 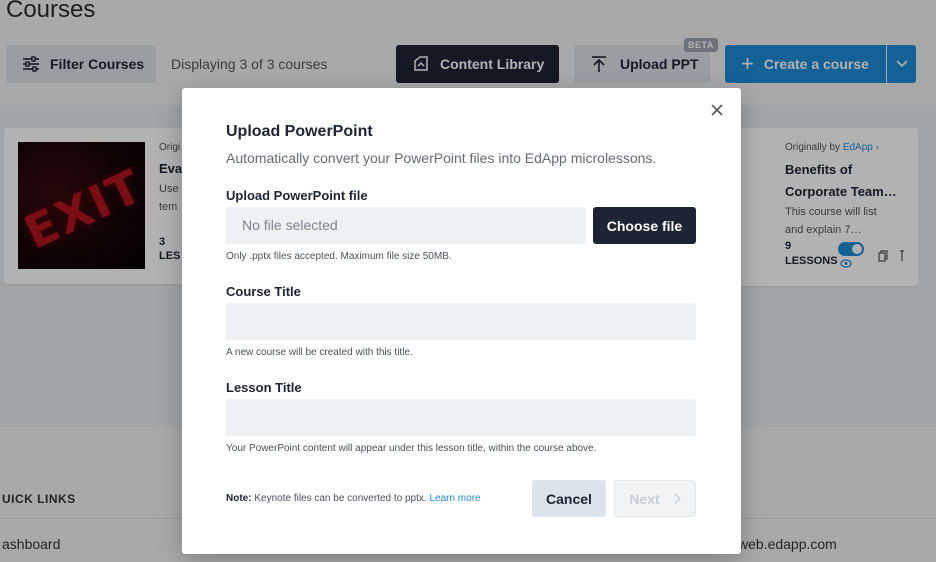 What do you see at coordinates (644, 498) in the screenshot?
I see `next-label: Next` at bounding box center [644, 498].